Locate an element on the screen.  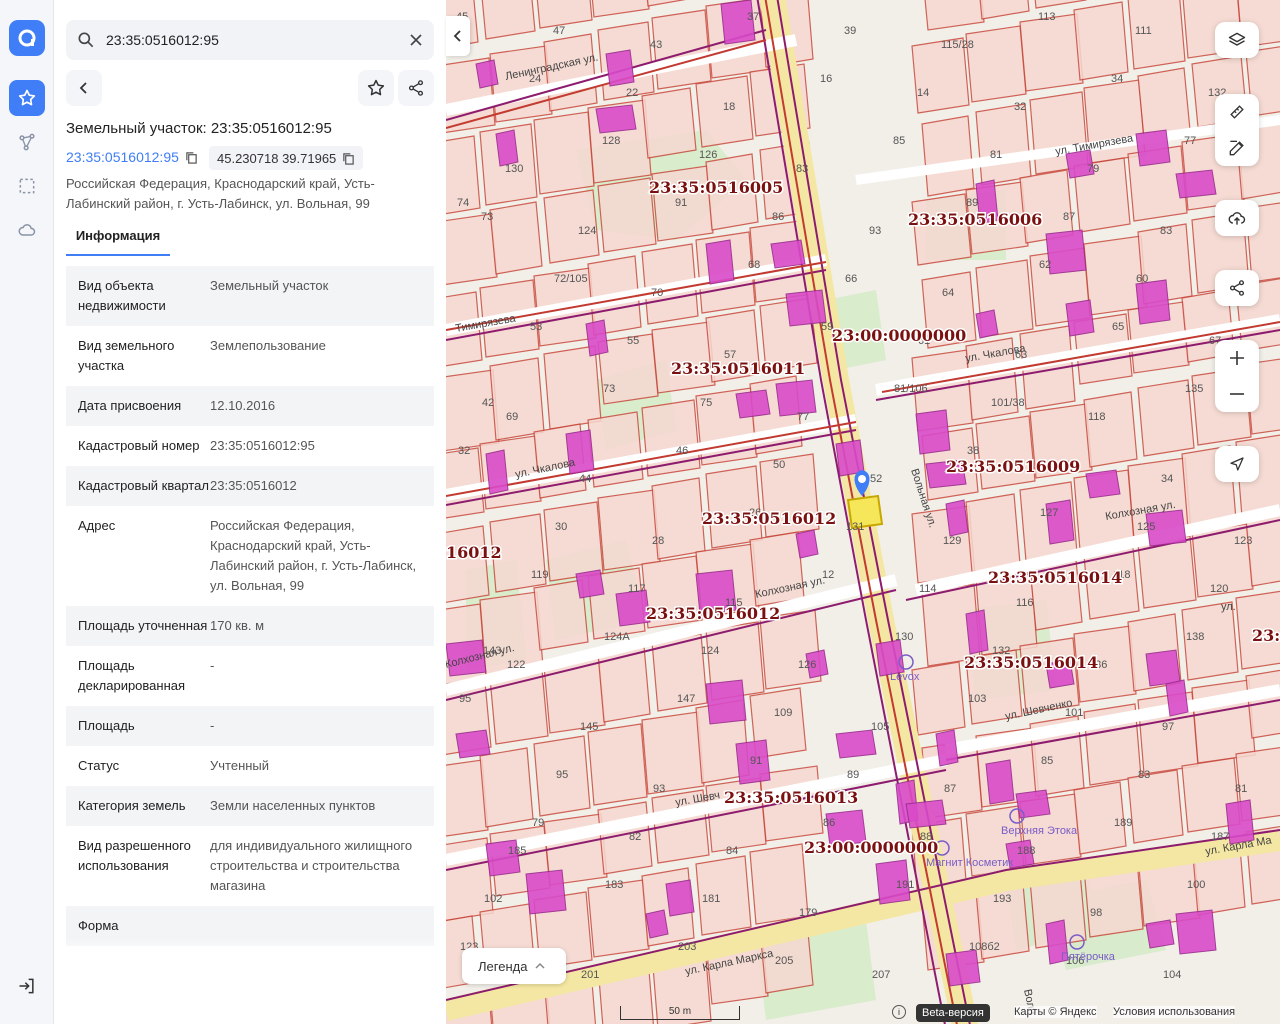
house-number: 79 is located at coordinates (538, 823).